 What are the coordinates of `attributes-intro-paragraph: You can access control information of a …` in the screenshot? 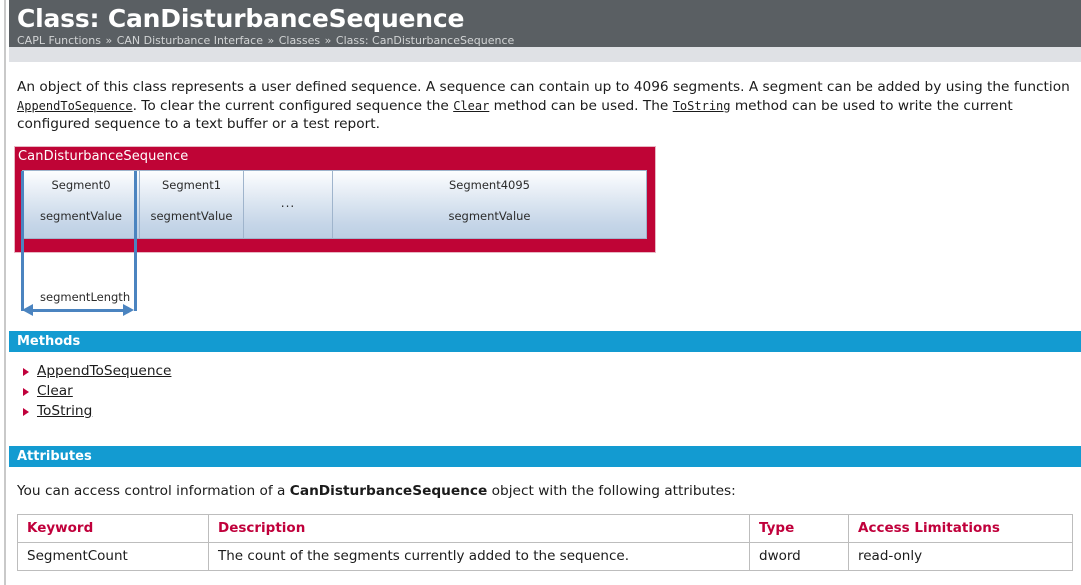 It's located at (545, 491).